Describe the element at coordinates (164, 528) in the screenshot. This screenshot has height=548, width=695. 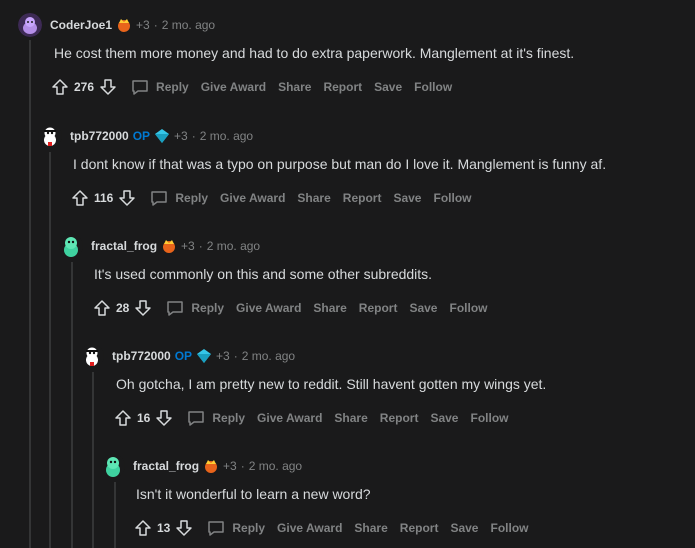
I see `vote-score: 13` at that location.